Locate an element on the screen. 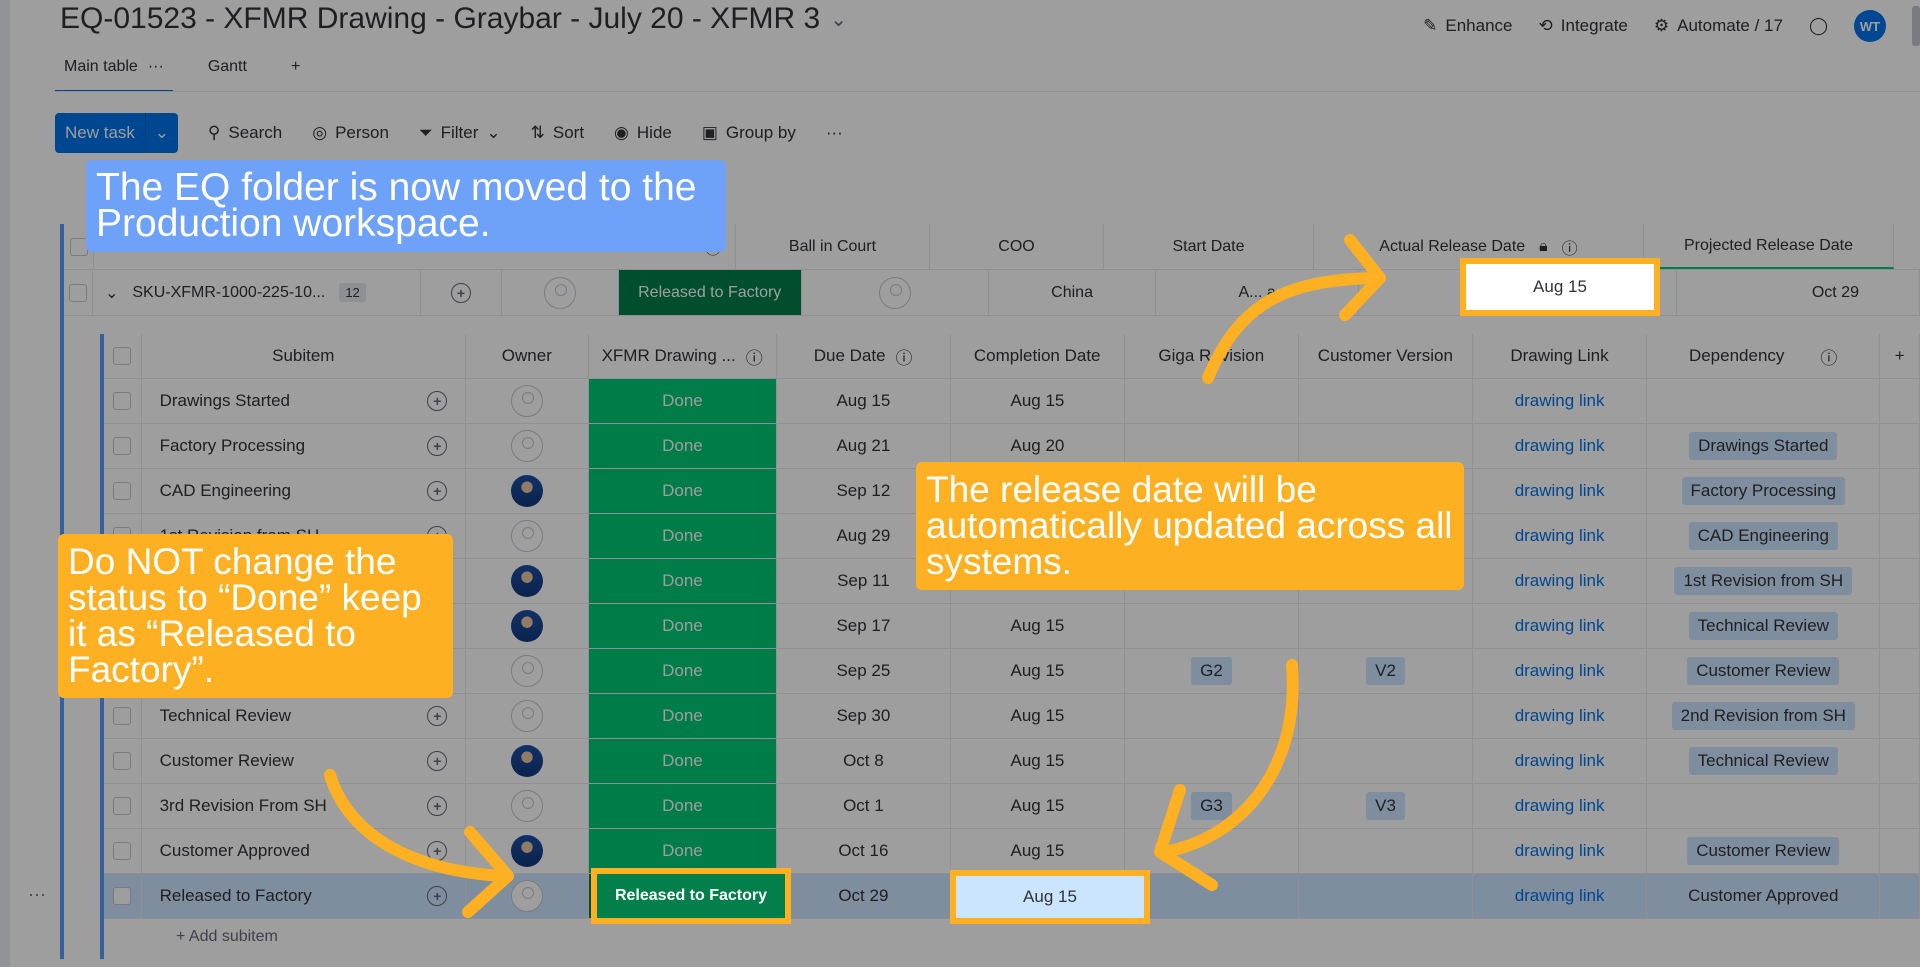 The image size is (1920, 967). arrow-to-completion-date is located at coordinates (1229, 758).